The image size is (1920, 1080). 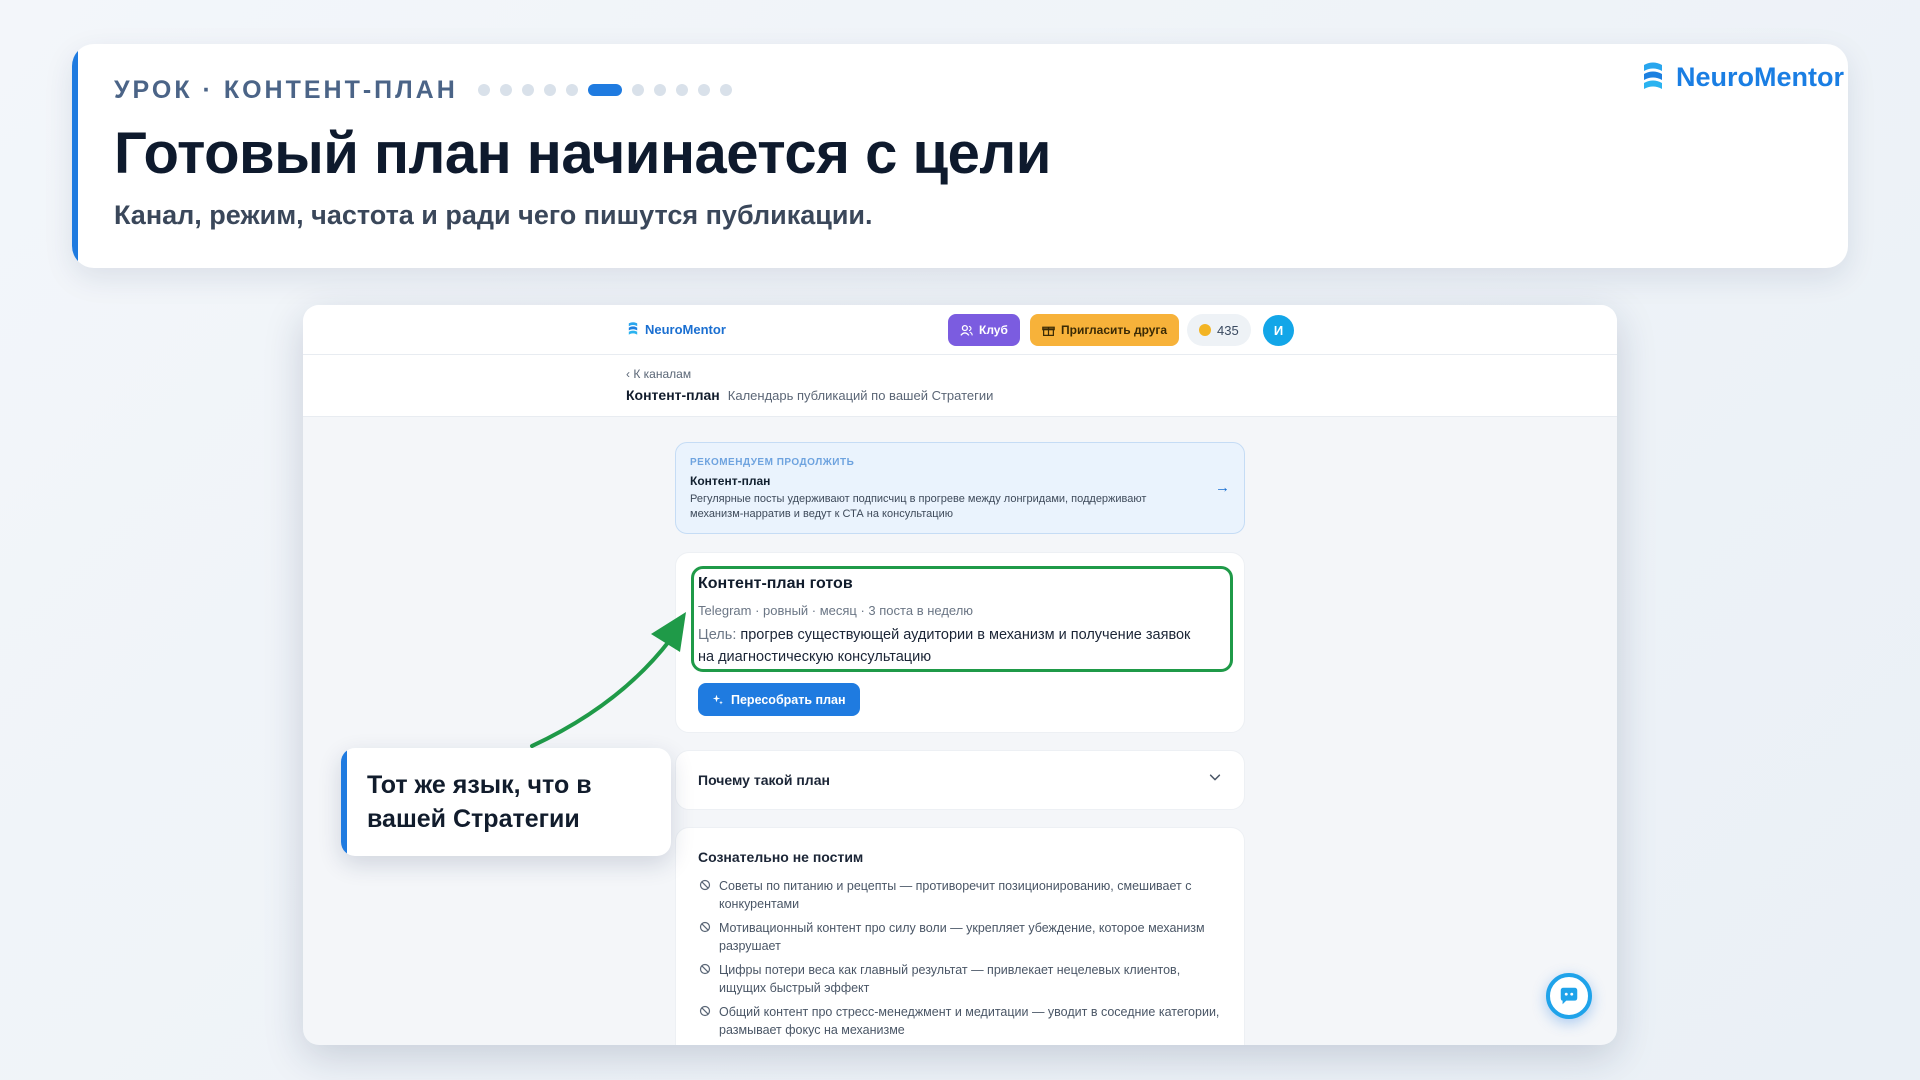 I want to click on callout-accent-bar, so click(x=344, y=802).